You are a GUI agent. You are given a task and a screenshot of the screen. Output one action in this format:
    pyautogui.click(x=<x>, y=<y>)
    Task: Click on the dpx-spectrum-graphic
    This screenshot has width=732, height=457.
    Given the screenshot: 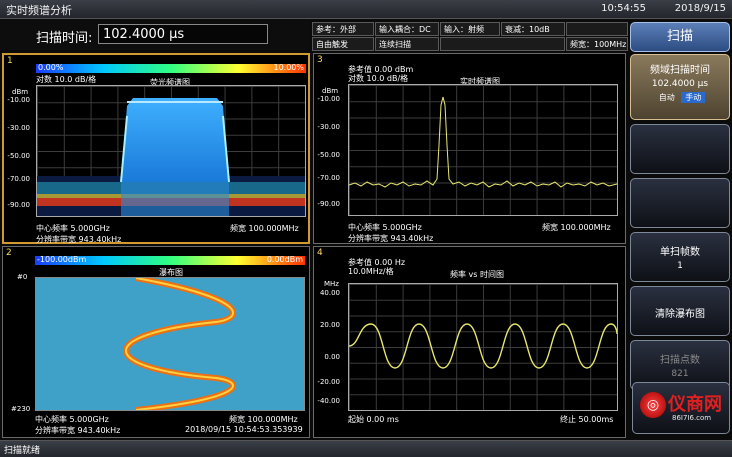 What is the action you would take?
    pyautogui.click(x=171, y=157)
    